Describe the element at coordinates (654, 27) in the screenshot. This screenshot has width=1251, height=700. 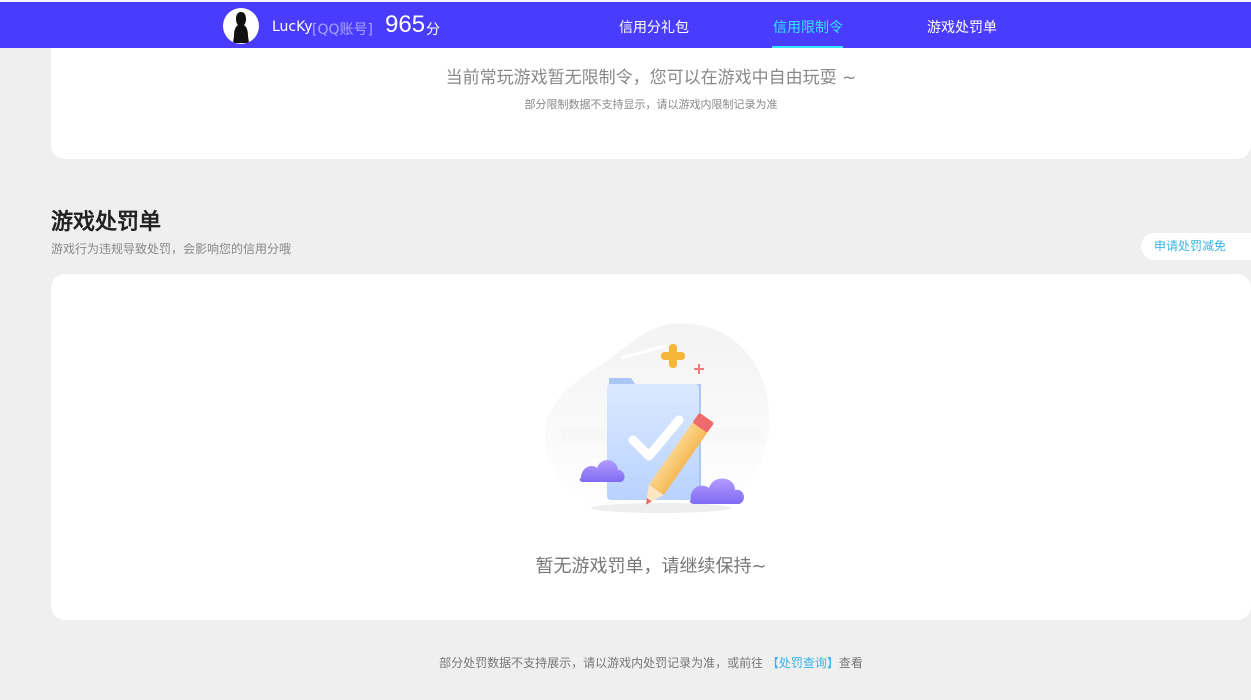
I see `nav-credit-gift: 信用分礼包` at that location.